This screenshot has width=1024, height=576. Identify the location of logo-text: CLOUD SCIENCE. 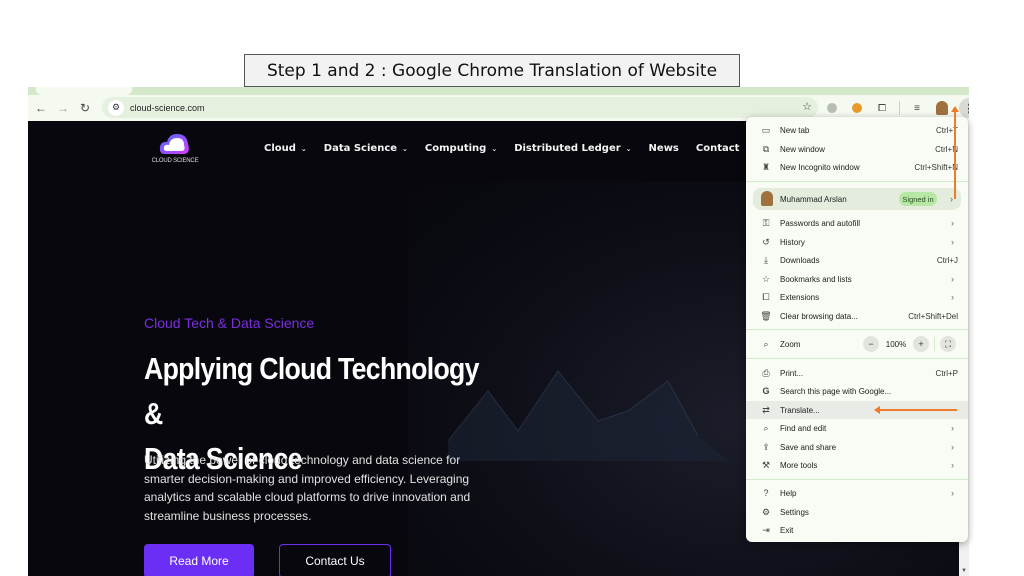
(175, 161).